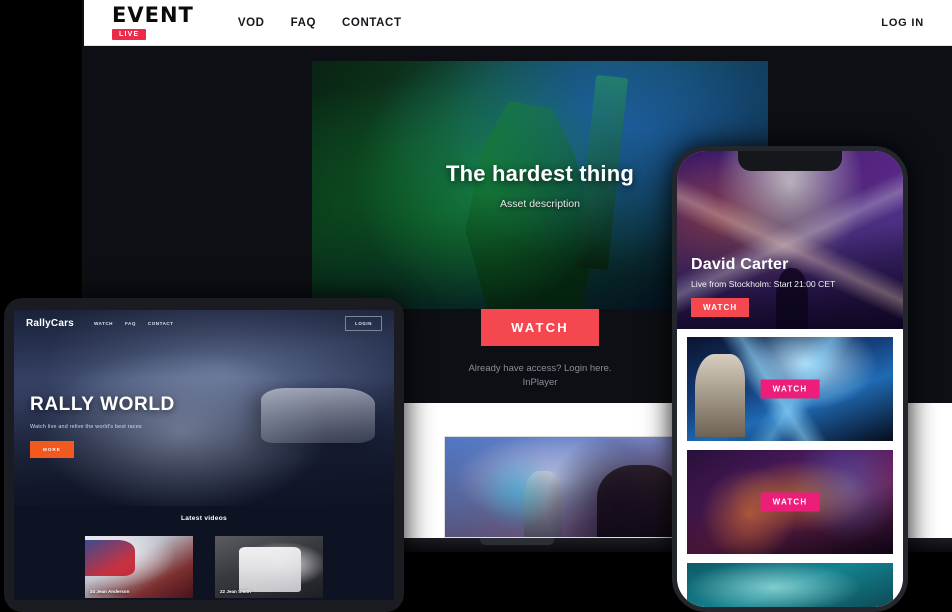 The image size is (952, 612). Describe the element at coordinates (372, 23) in the screenshot. I see `desktop-nav-item-contact: CONTACT` at that location.